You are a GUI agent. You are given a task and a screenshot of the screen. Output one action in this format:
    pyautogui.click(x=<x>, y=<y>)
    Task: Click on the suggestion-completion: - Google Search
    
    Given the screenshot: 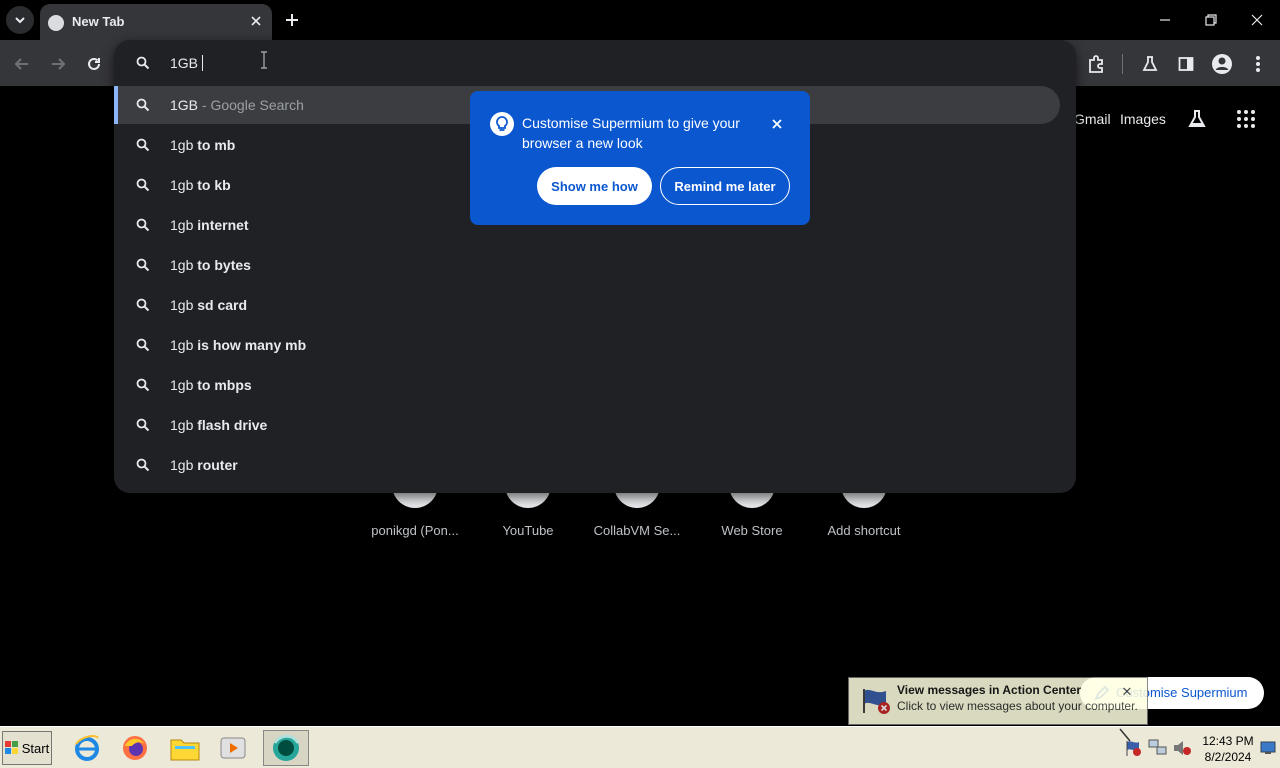 What is the action you would take?
    pyautogui.click(x=251, y=105)
    